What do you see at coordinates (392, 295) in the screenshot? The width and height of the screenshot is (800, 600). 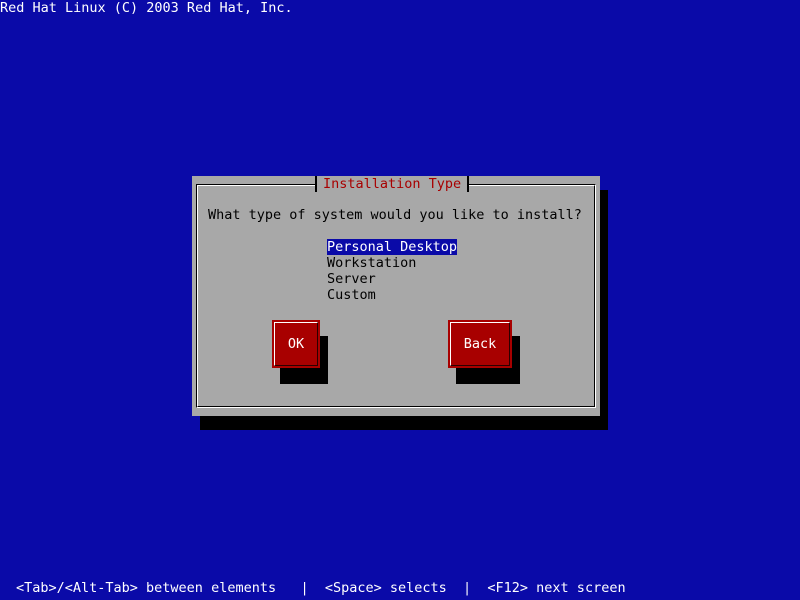 I see `option-custom: Custom` at bounding box center [392, 295].